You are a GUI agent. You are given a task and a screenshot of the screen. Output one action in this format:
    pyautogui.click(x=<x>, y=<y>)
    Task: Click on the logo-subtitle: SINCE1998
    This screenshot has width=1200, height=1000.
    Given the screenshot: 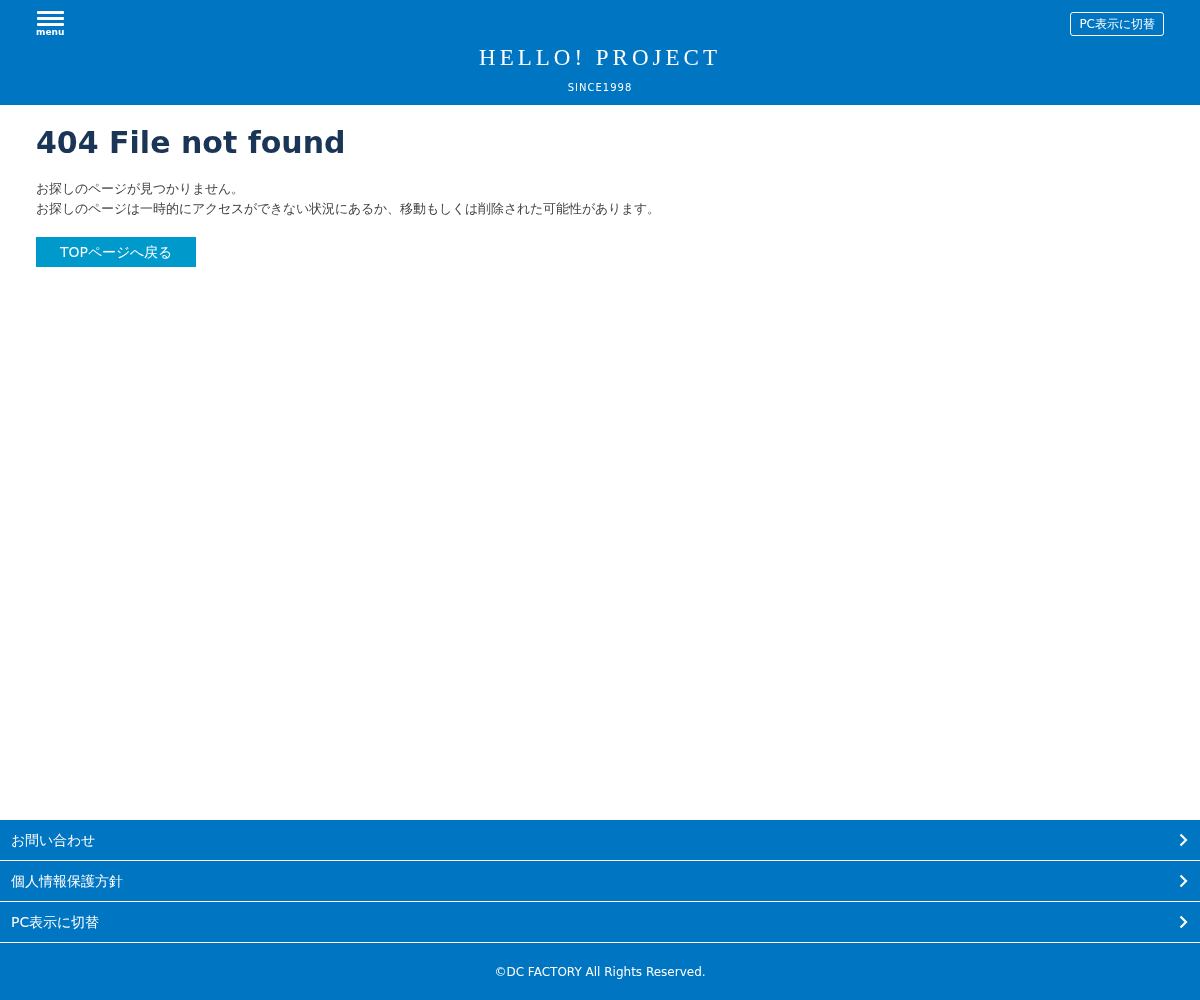 What is the action you would take?
    pyautogui.click(x=600, y=88)
    